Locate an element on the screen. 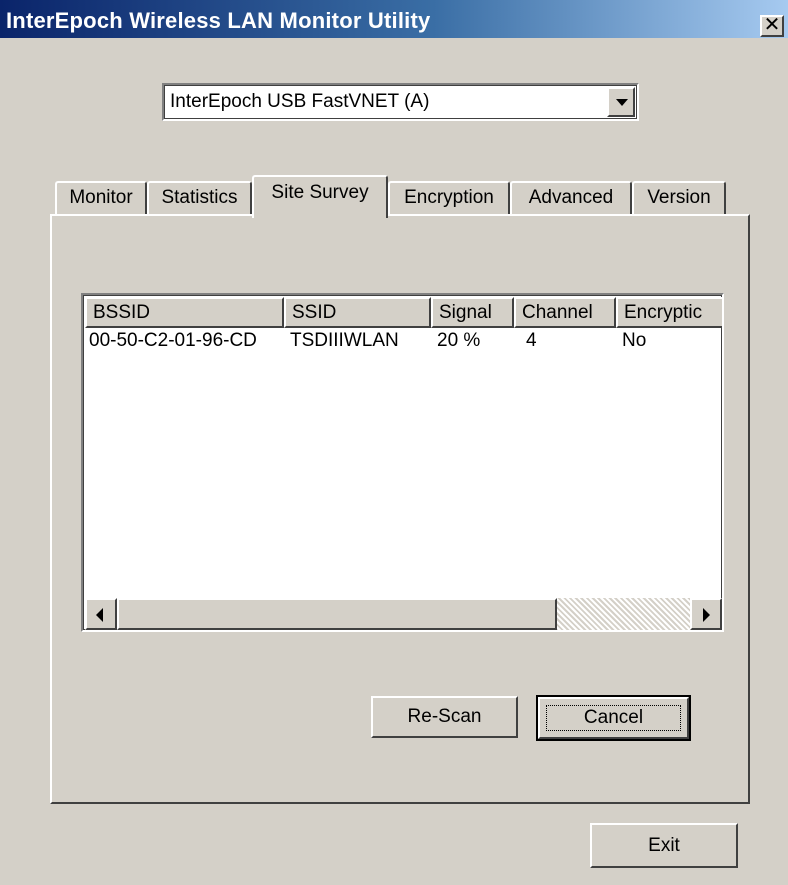 Image resolution: width=788 pixels, height=885 pixels. adapter-dropdown-button is located at coordinates (621, 102).